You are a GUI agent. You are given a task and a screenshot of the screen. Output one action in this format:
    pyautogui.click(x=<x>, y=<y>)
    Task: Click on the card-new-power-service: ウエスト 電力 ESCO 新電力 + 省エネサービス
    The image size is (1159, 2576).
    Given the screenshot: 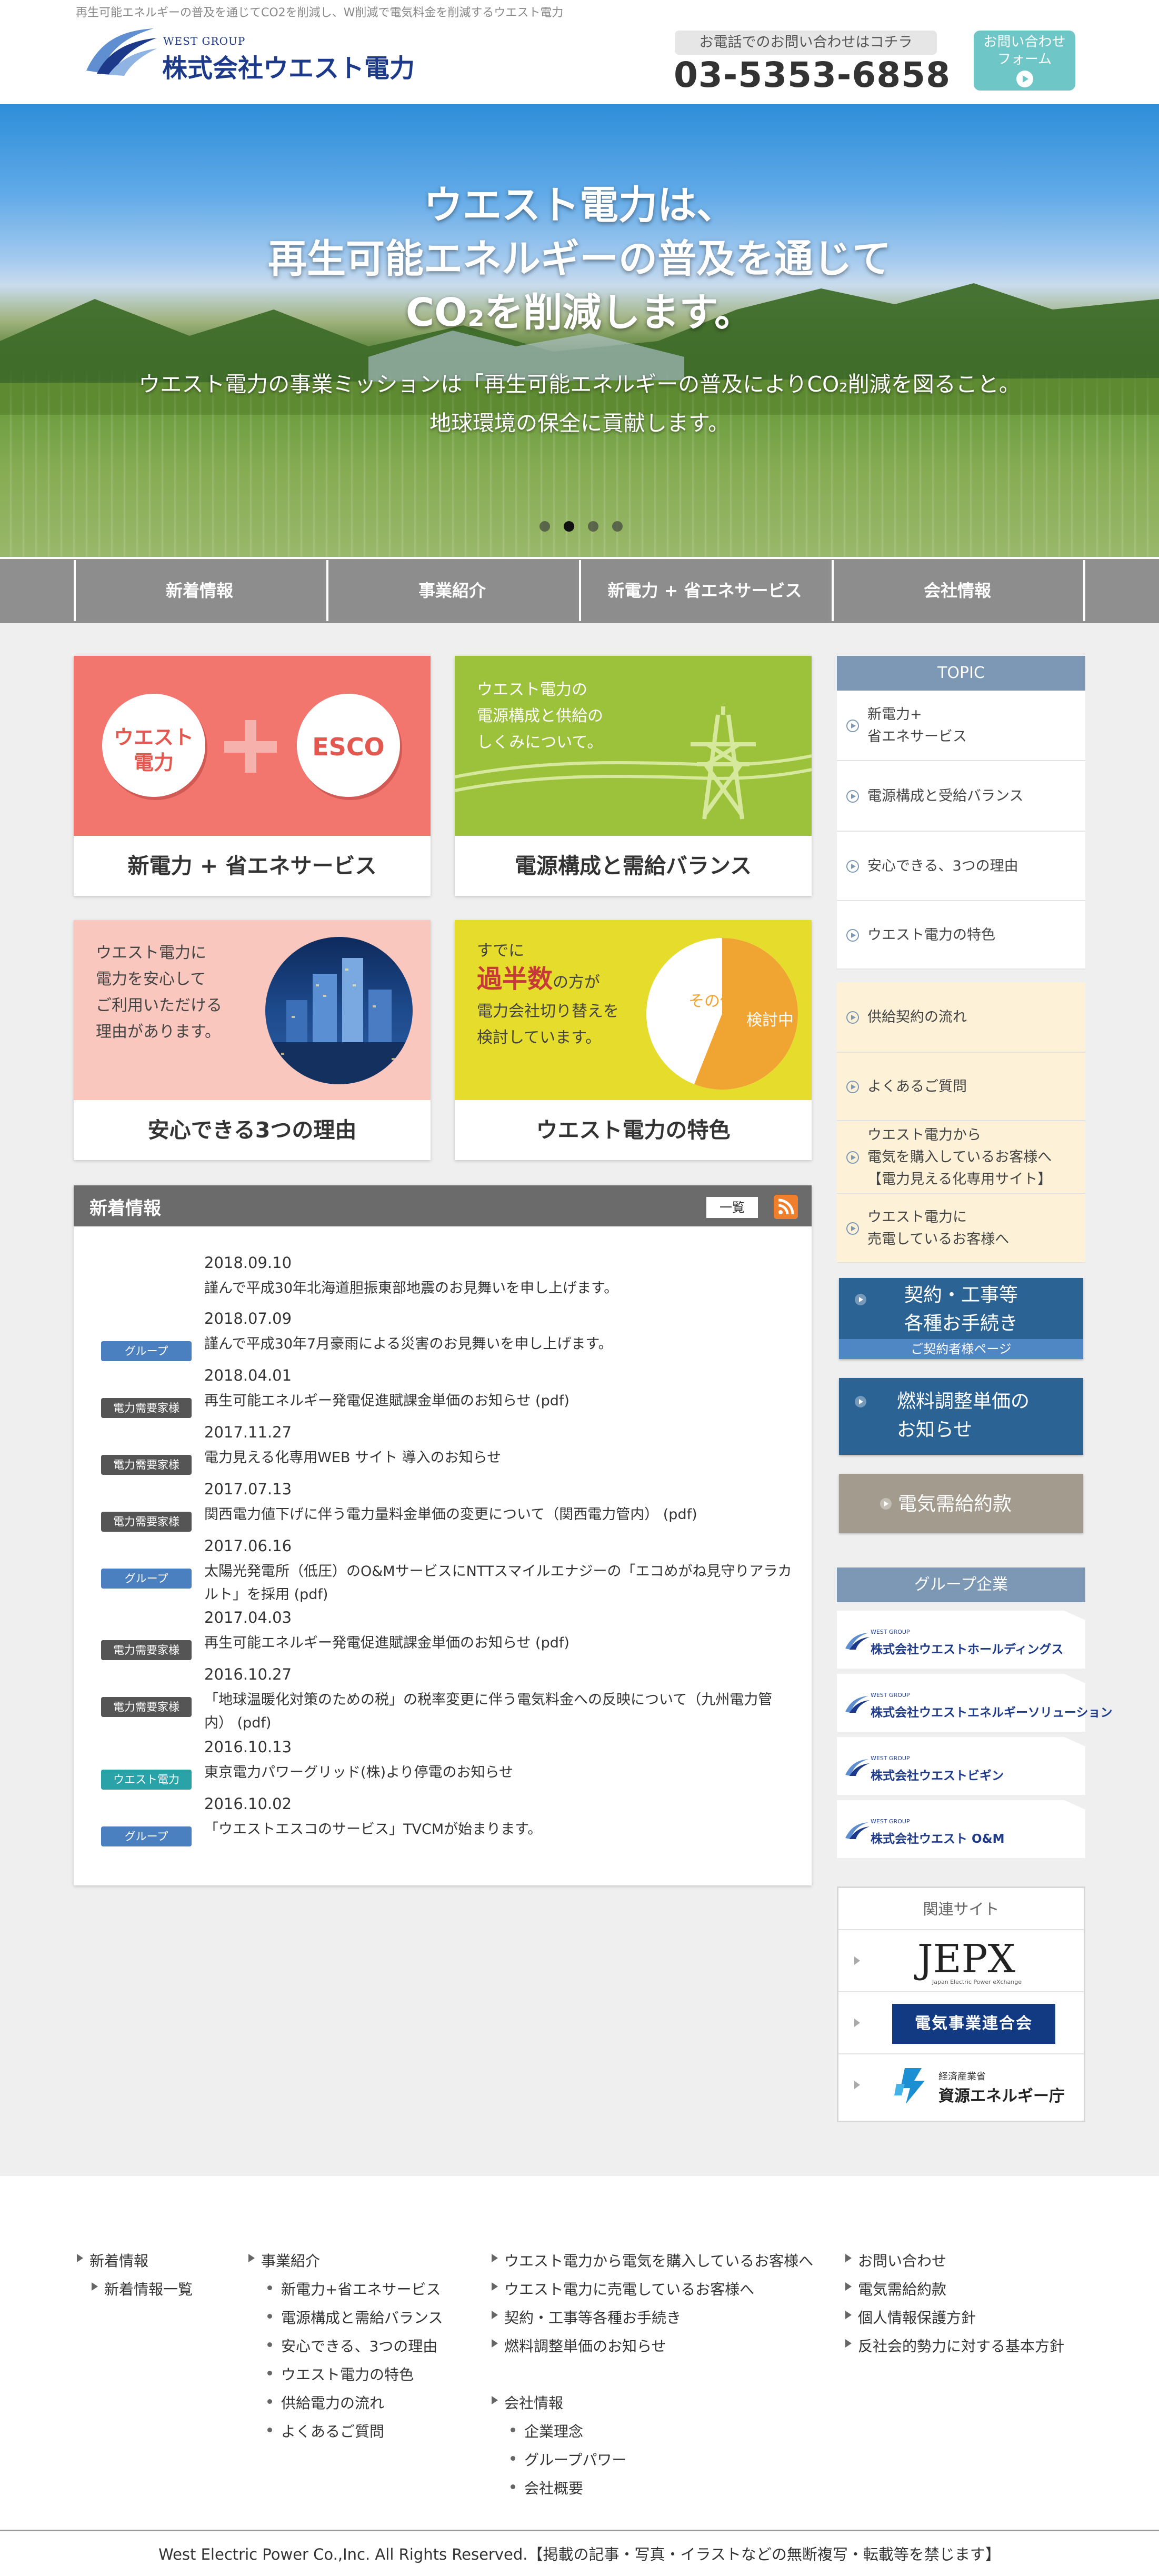 What is the action you would take?
    pyautogui.click(x=252, y=776)
    